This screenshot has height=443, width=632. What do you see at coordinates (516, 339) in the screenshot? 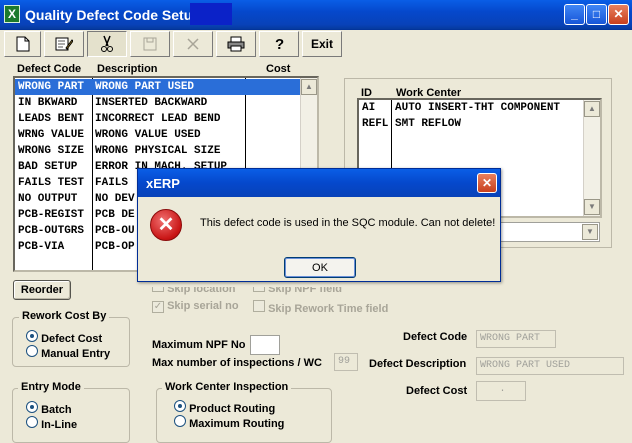
I see `defect-code-input: WRONG PART` at bounding box center [516, 339].